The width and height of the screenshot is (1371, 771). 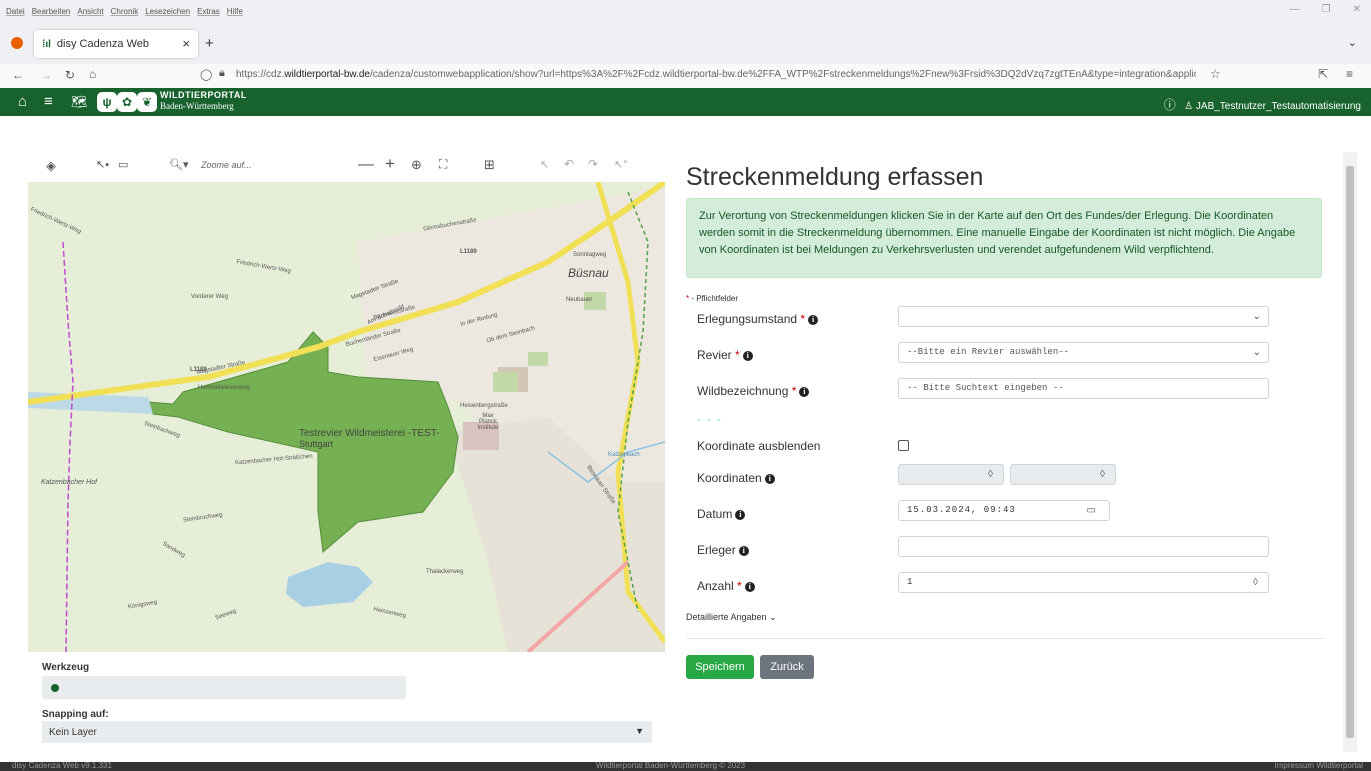 I want to click on home-icon: ⌂, so click(x=92, y=74).